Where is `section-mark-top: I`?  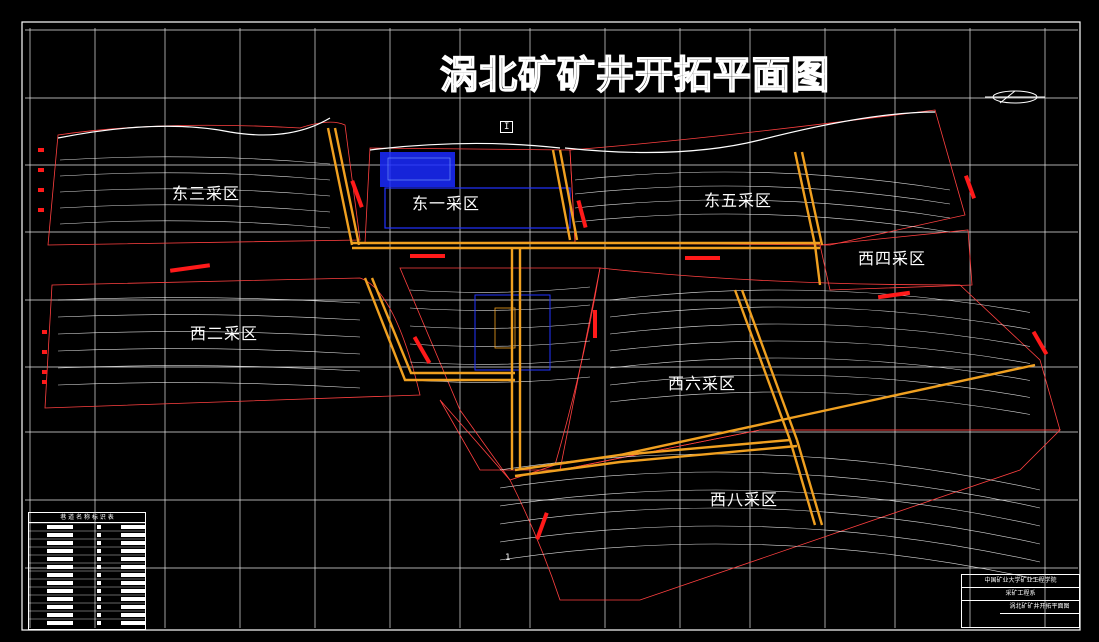 section-mark-top: I is located at coordinates (507, 127).